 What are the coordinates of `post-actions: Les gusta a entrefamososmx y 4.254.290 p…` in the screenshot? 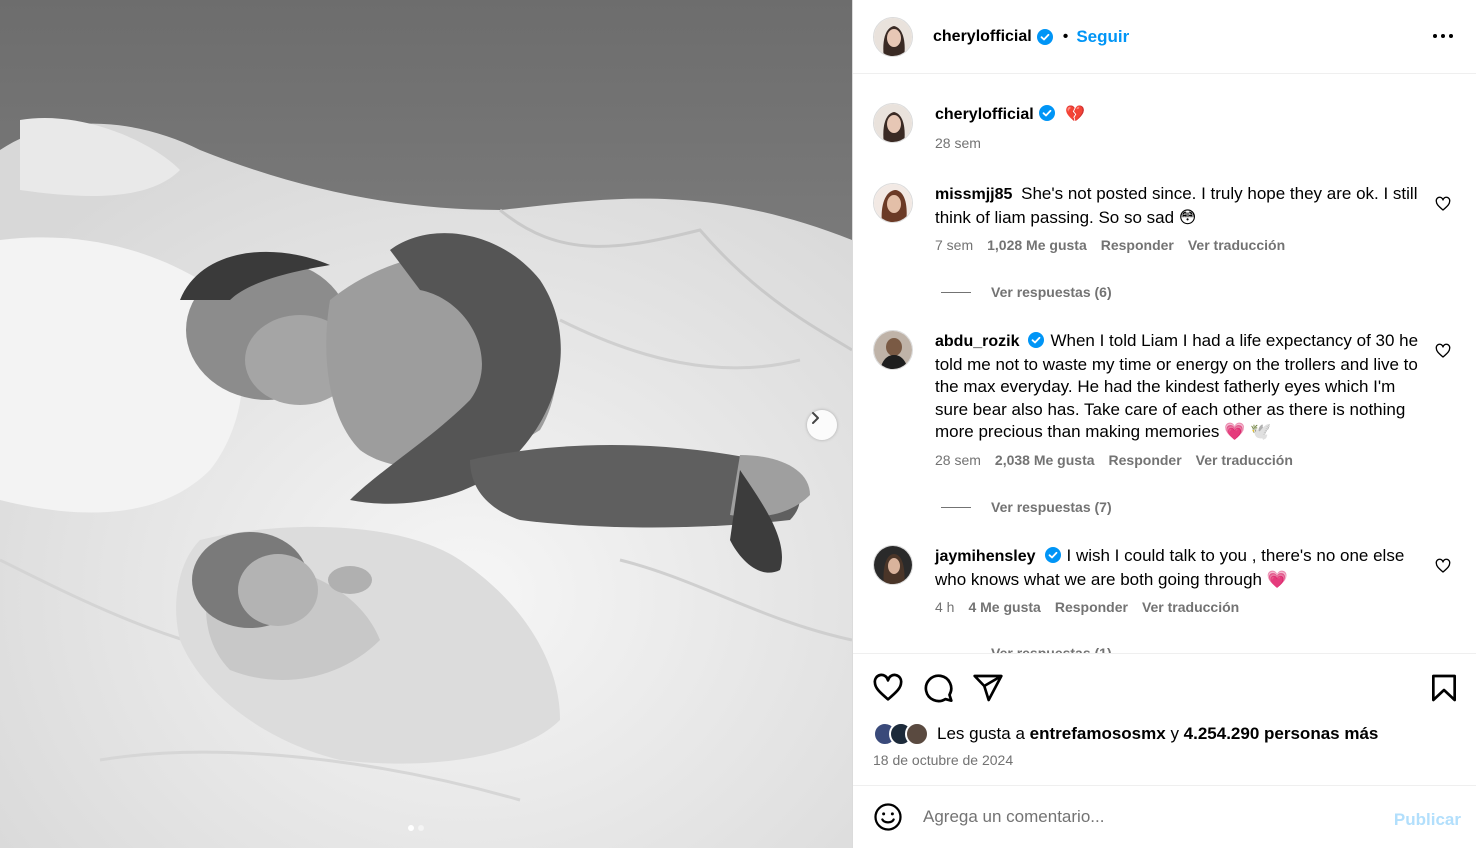 It's located at (1164, 719).